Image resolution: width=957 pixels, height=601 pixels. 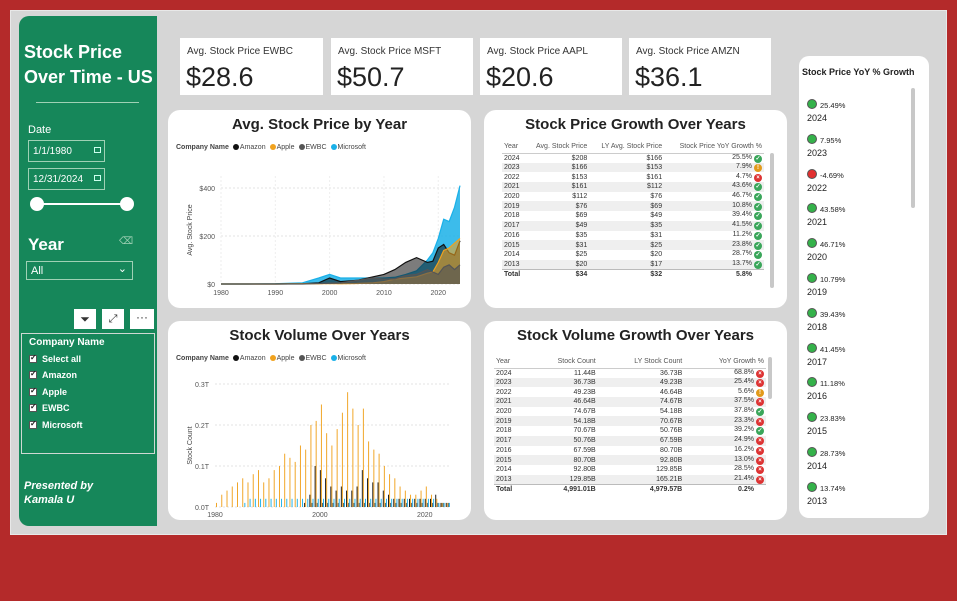 I want to click on table-row: 2019 54.18B 70.67B 23.3% ×, so click(x=630, y=421).